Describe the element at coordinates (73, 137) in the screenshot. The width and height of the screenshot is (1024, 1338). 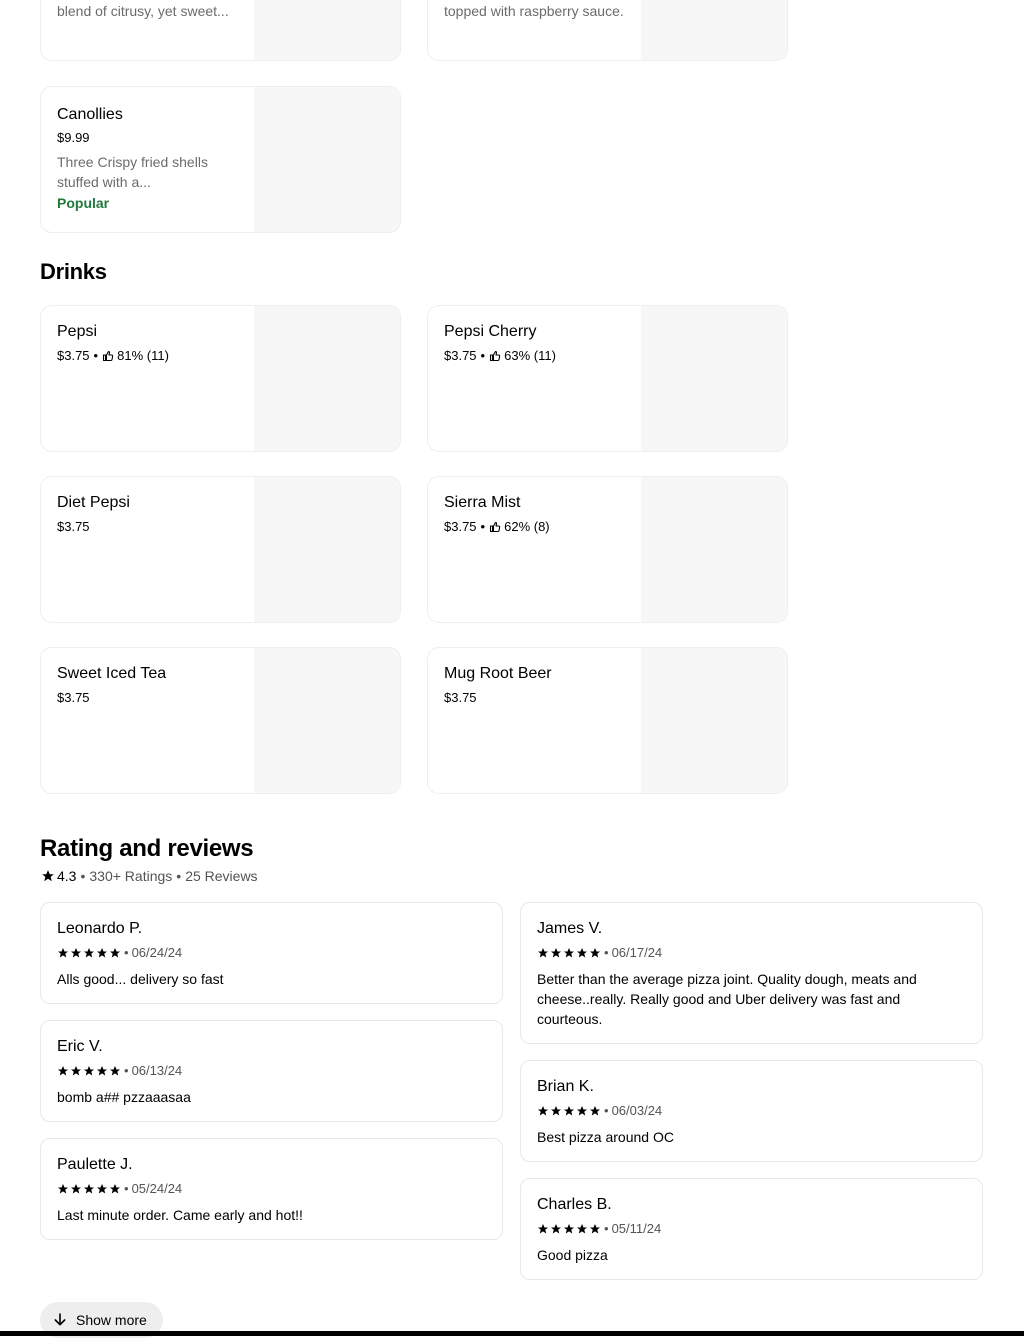
I see `item-price-value: $9.99` at that location.